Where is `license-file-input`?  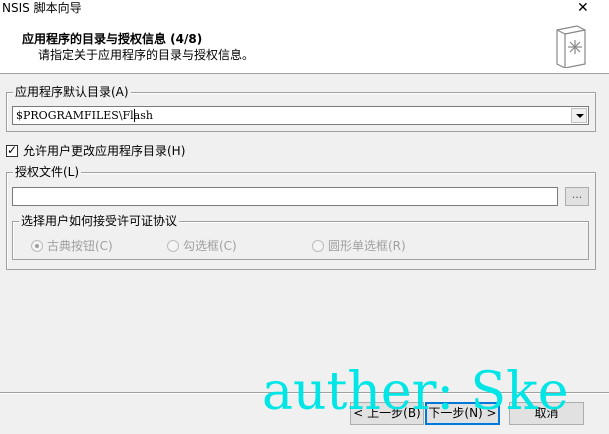
license-file-input is located at coordinates (285, 196).